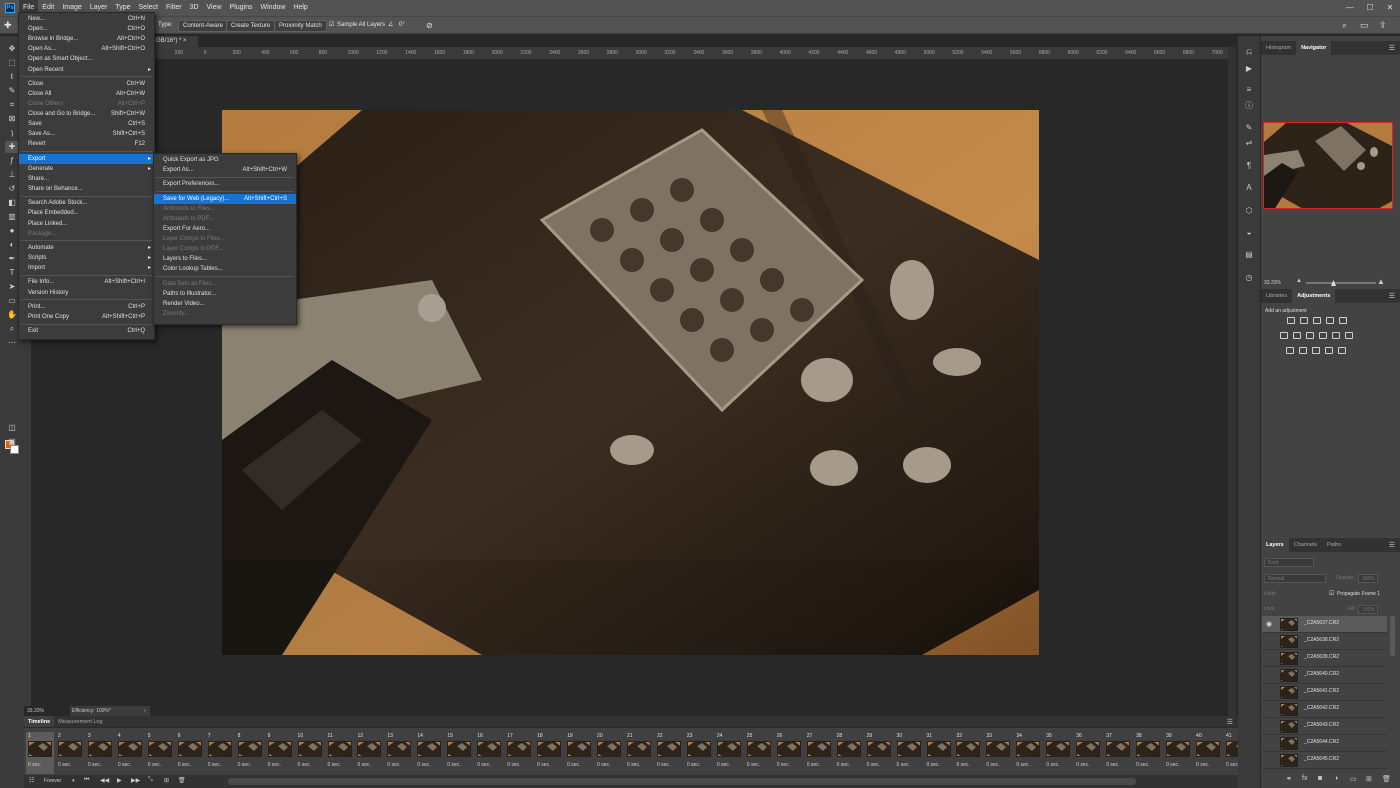 Image resolution: width=1400 pixels, height=788 pixels. I want to click on proximity-match-button: Proximity Match, so click(300, 26).